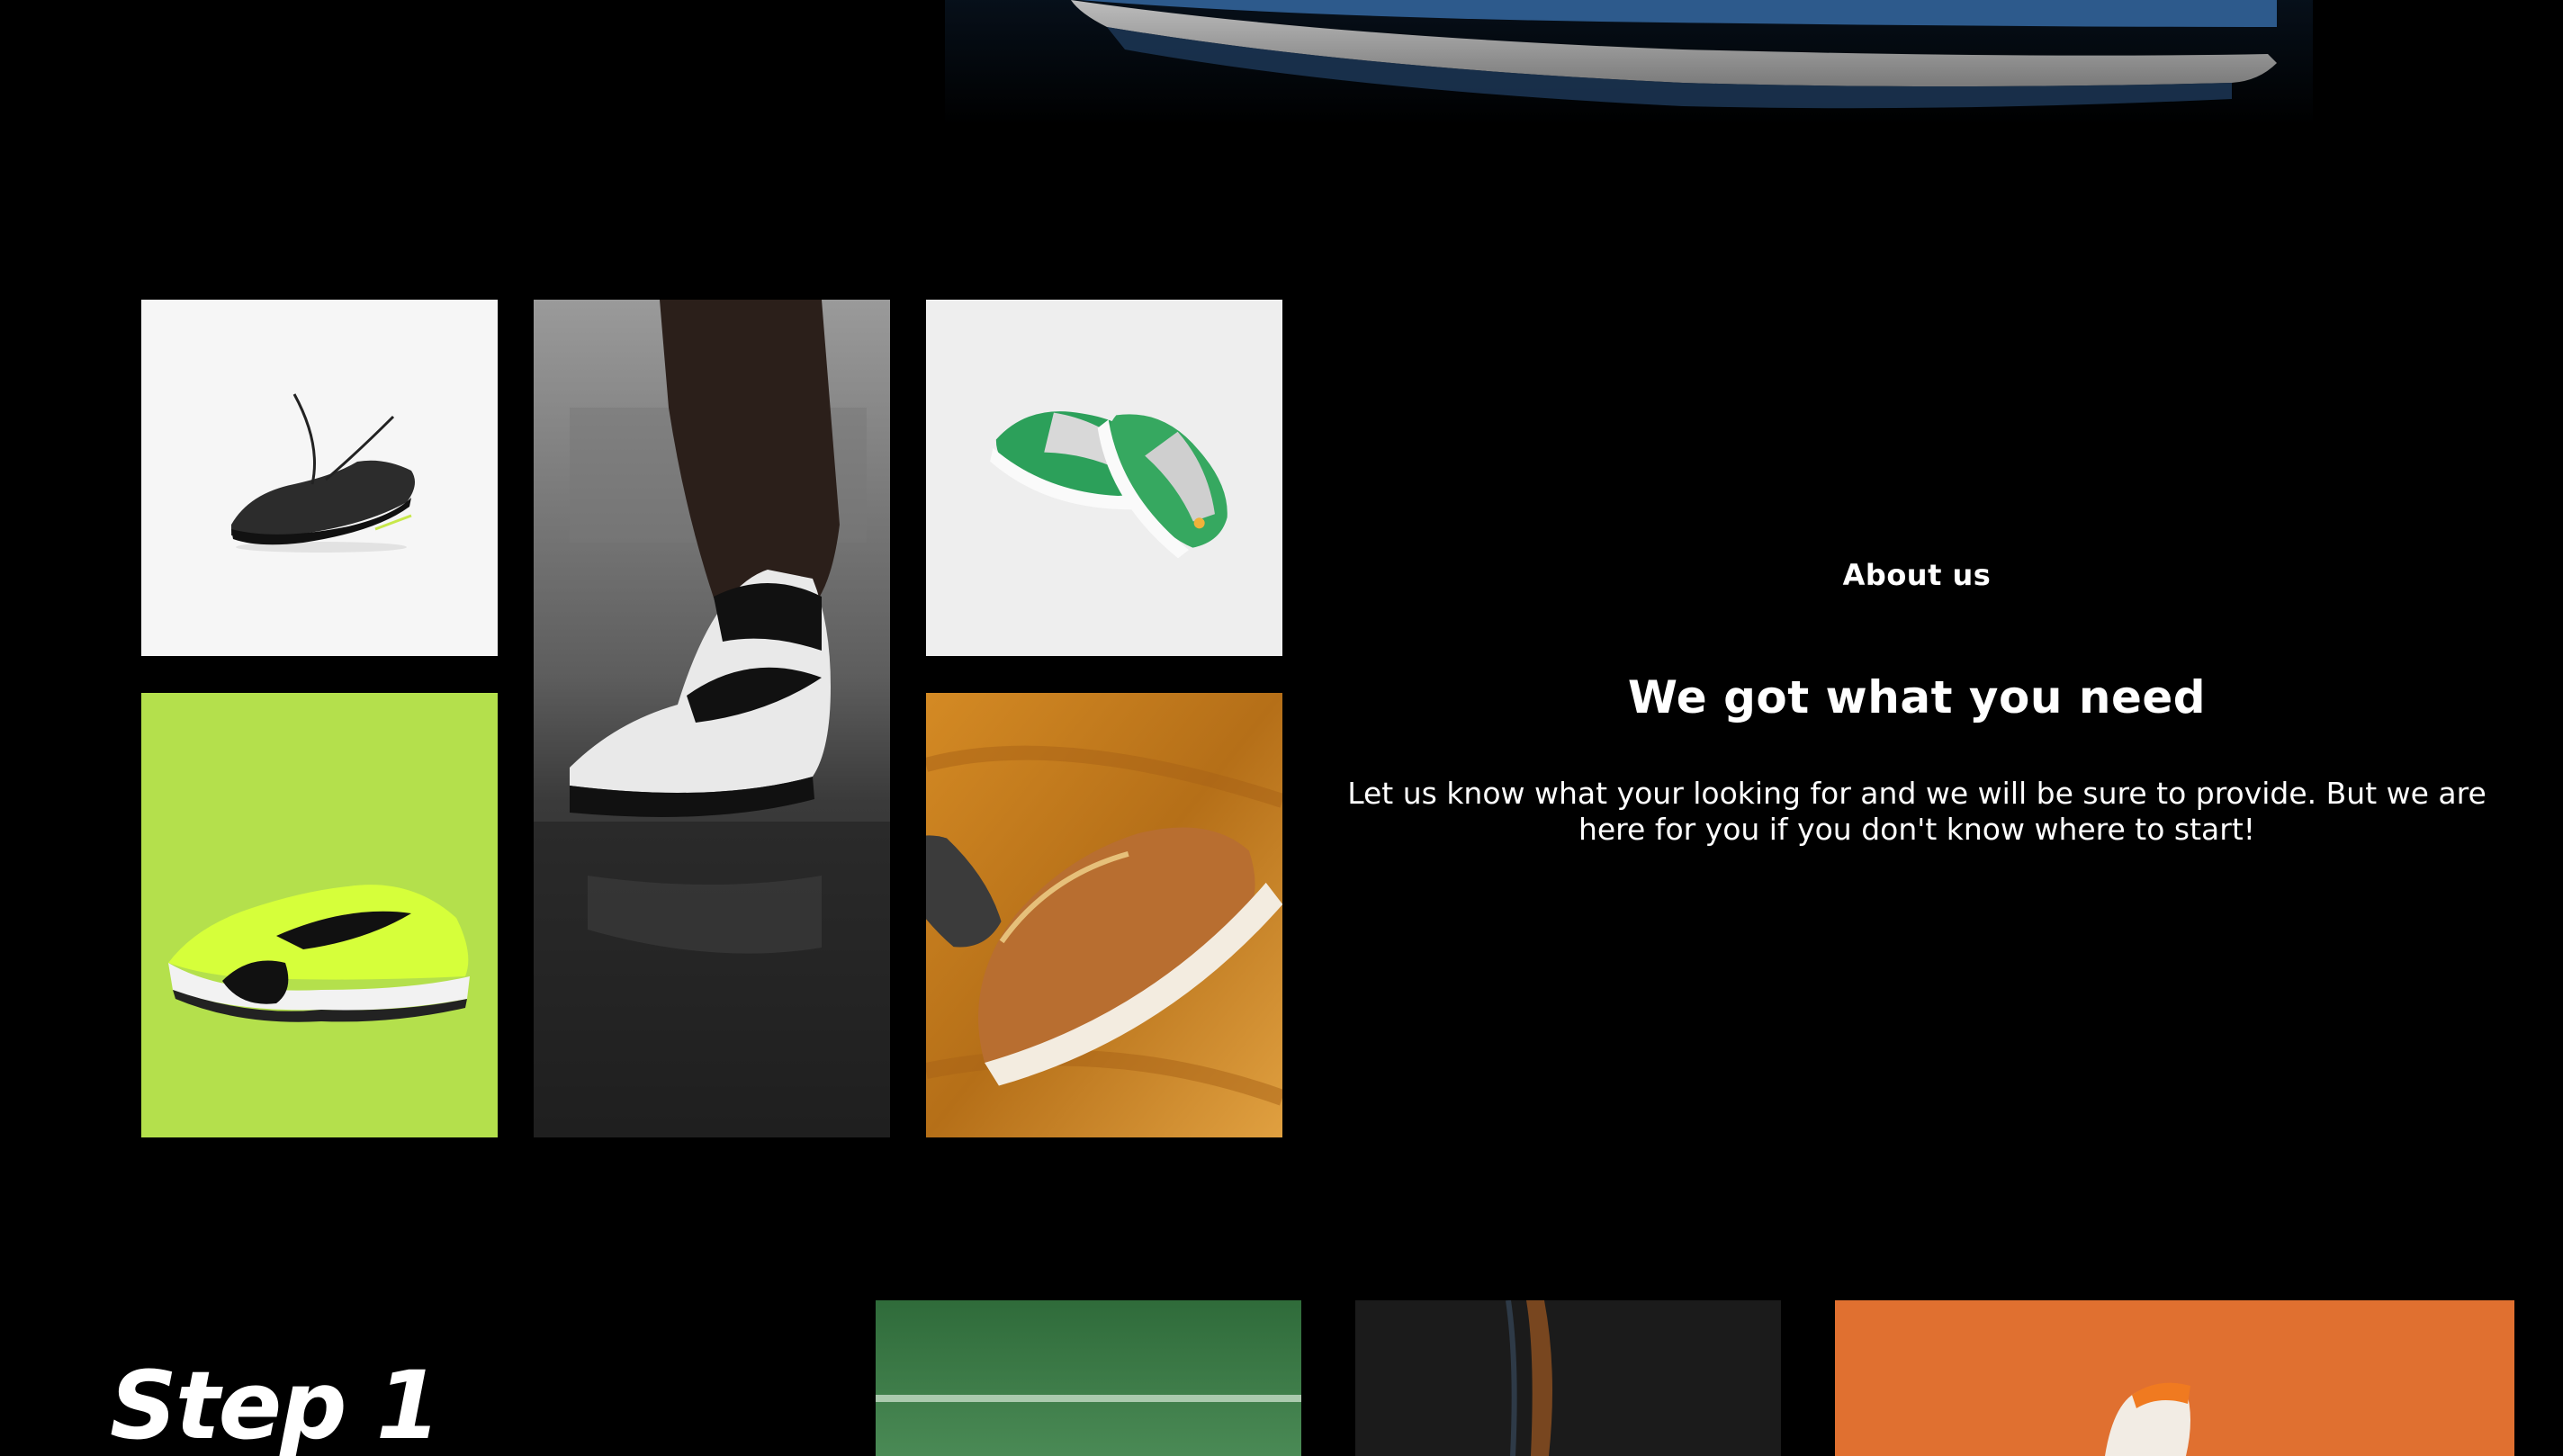 Image resolution: width=2563 pixels, height=1456 pixels. Describe the element at coordinates (1088, 1378) in the screenshot. I see `step-image-turf` at that location.